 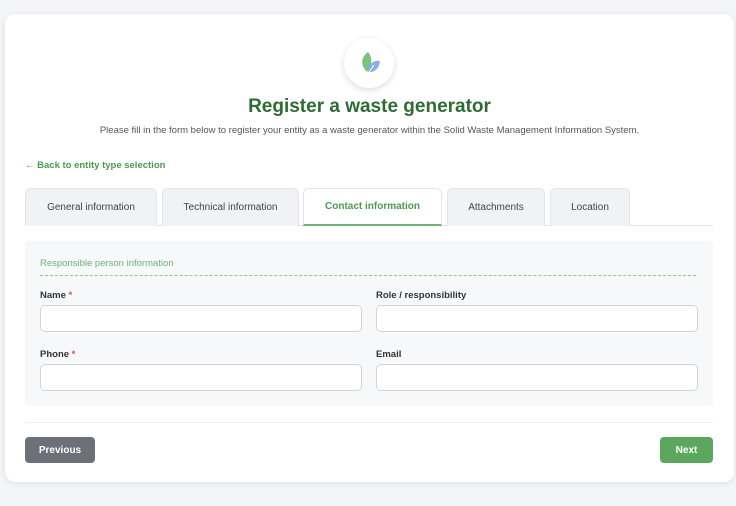 What do you see at coordinates (91, 207) in the screenshot?
I see `tab-general-information: General information` at bounding box center [91, 207].